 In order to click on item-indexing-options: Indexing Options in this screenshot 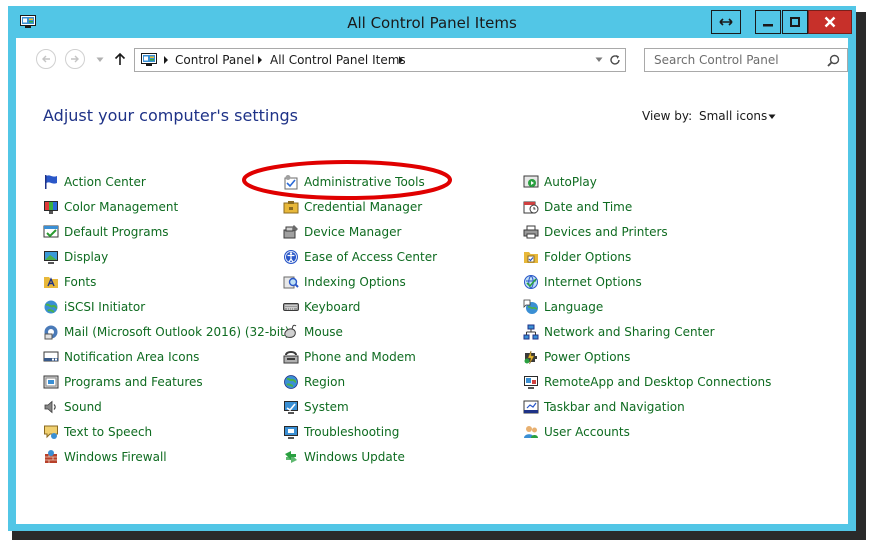, I will do `click(344, 282)`.